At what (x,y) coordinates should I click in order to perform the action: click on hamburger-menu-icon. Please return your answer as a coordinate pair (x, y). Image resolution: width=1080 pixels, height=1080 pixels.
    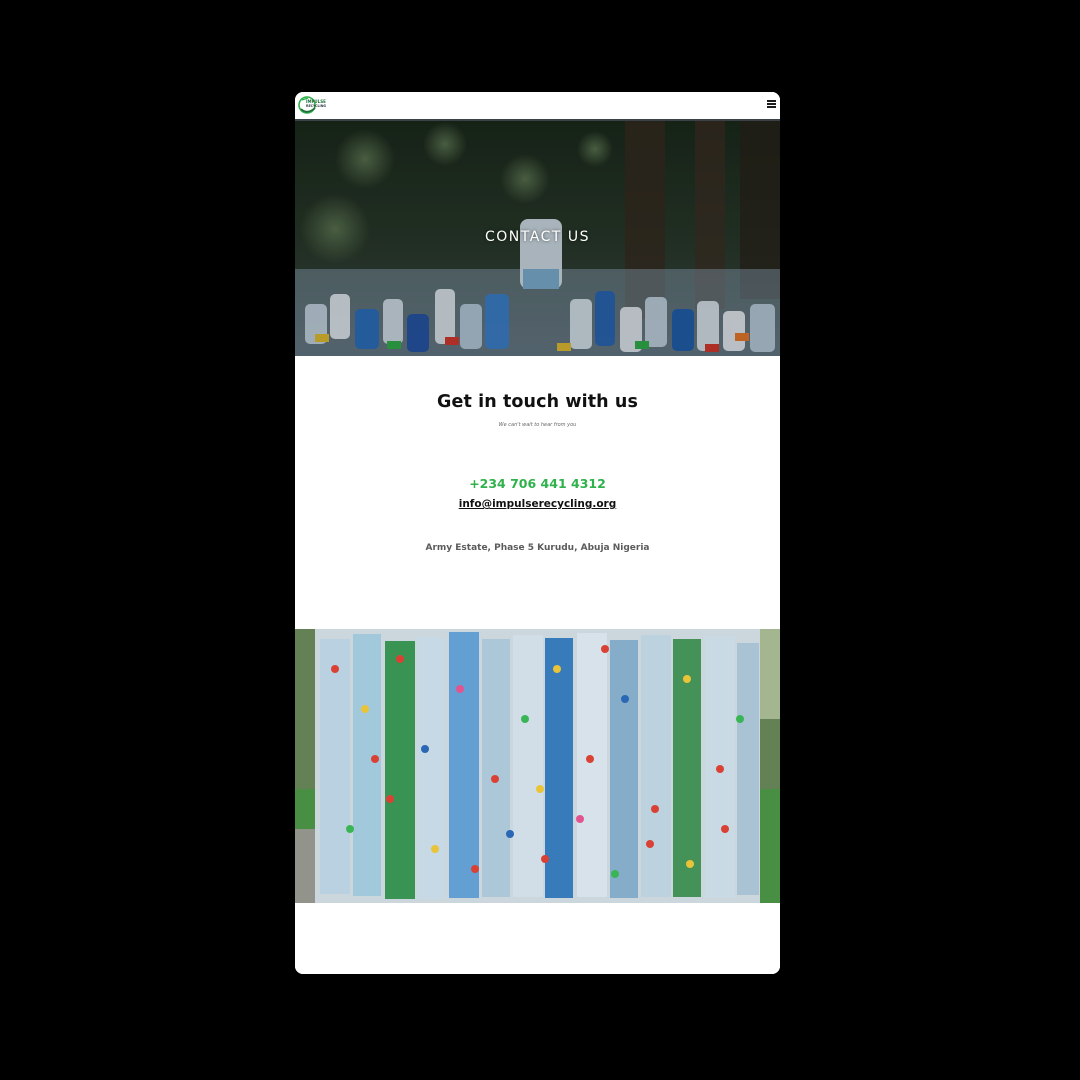
    Looking at the image, I should click on (772, 105).